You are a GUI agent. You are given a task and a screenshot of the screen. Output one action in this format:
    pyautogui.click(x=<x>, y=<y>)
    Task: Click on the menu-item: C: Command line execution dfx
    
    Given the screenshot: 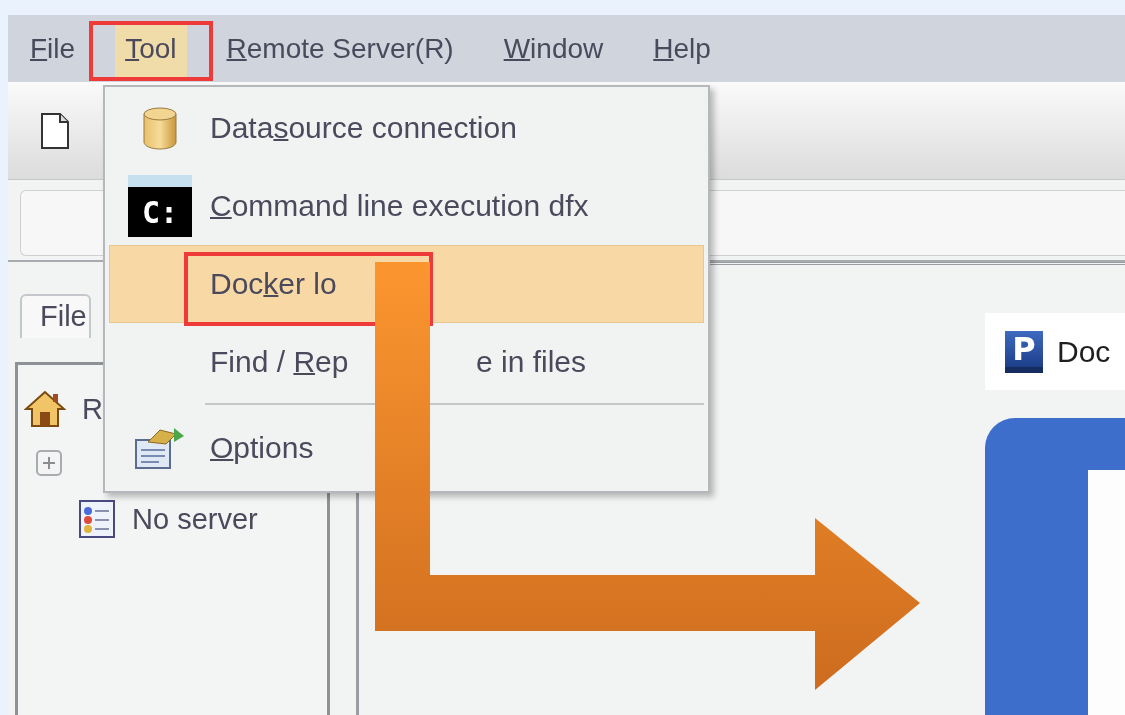 What is the action you would take?
    pyautogui.click(x=406, y=206)
    